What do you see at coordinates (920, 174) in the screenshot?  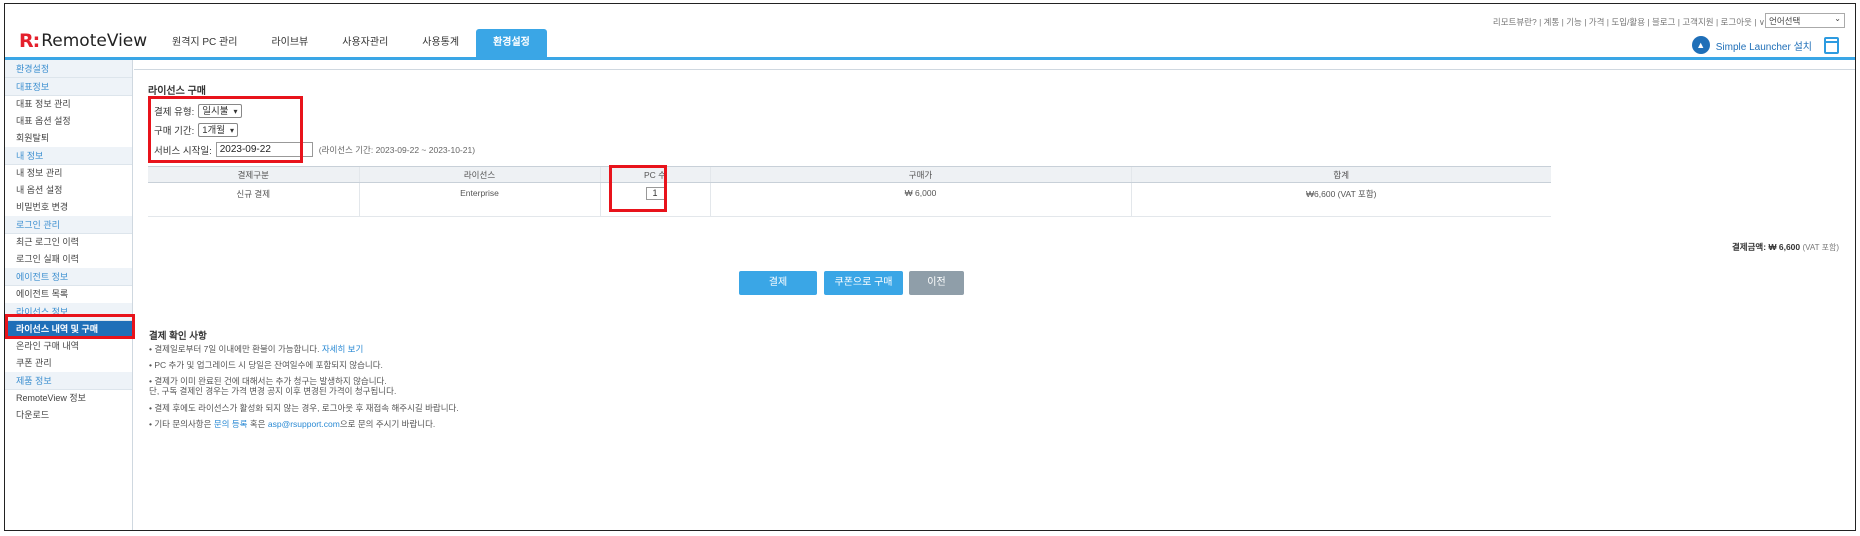 I see `col-header-price: 구매가` at bounding box center [920, 174].